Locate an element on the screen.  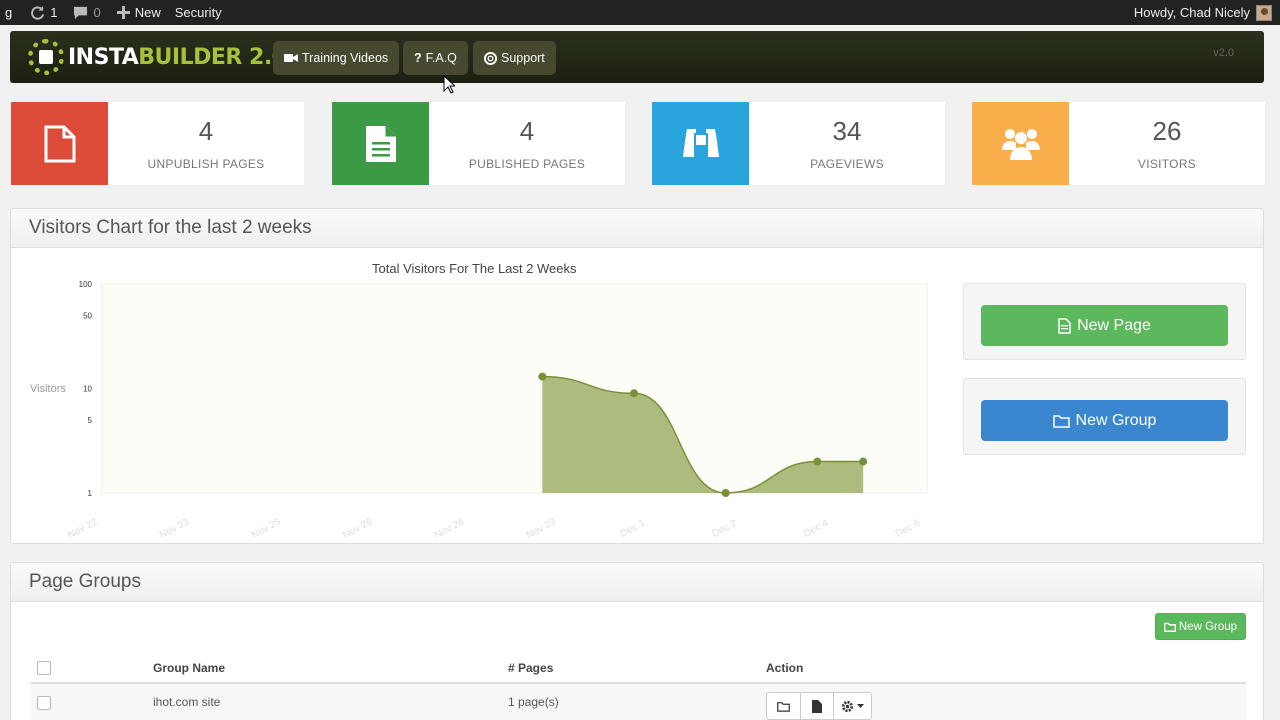
mouse-cursor-icon is located at coordinates (449, 84).